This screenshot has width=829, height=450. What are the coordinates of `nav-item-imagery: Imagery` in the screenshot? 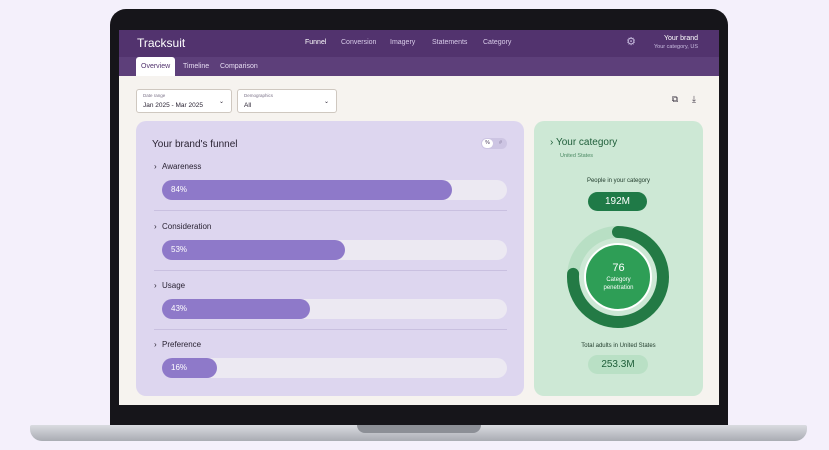 It's located at (402, 42).